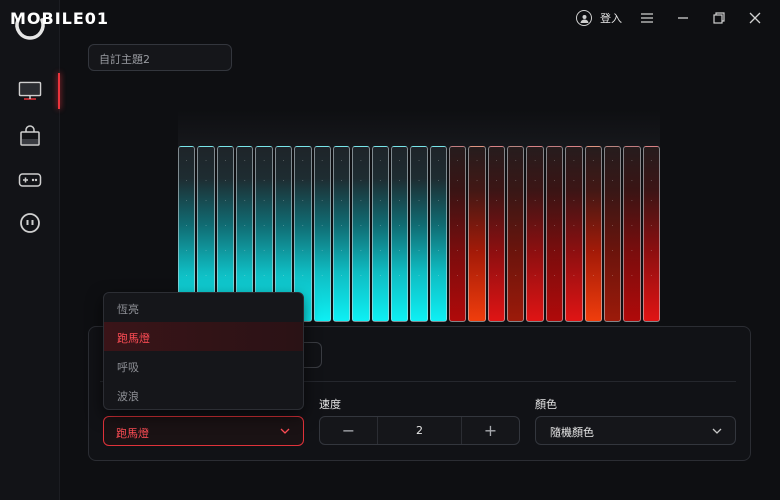 The width and height of the screenshot is (780, 500). I want to click on mode-select: 跑馬燈, so click(203, 431).